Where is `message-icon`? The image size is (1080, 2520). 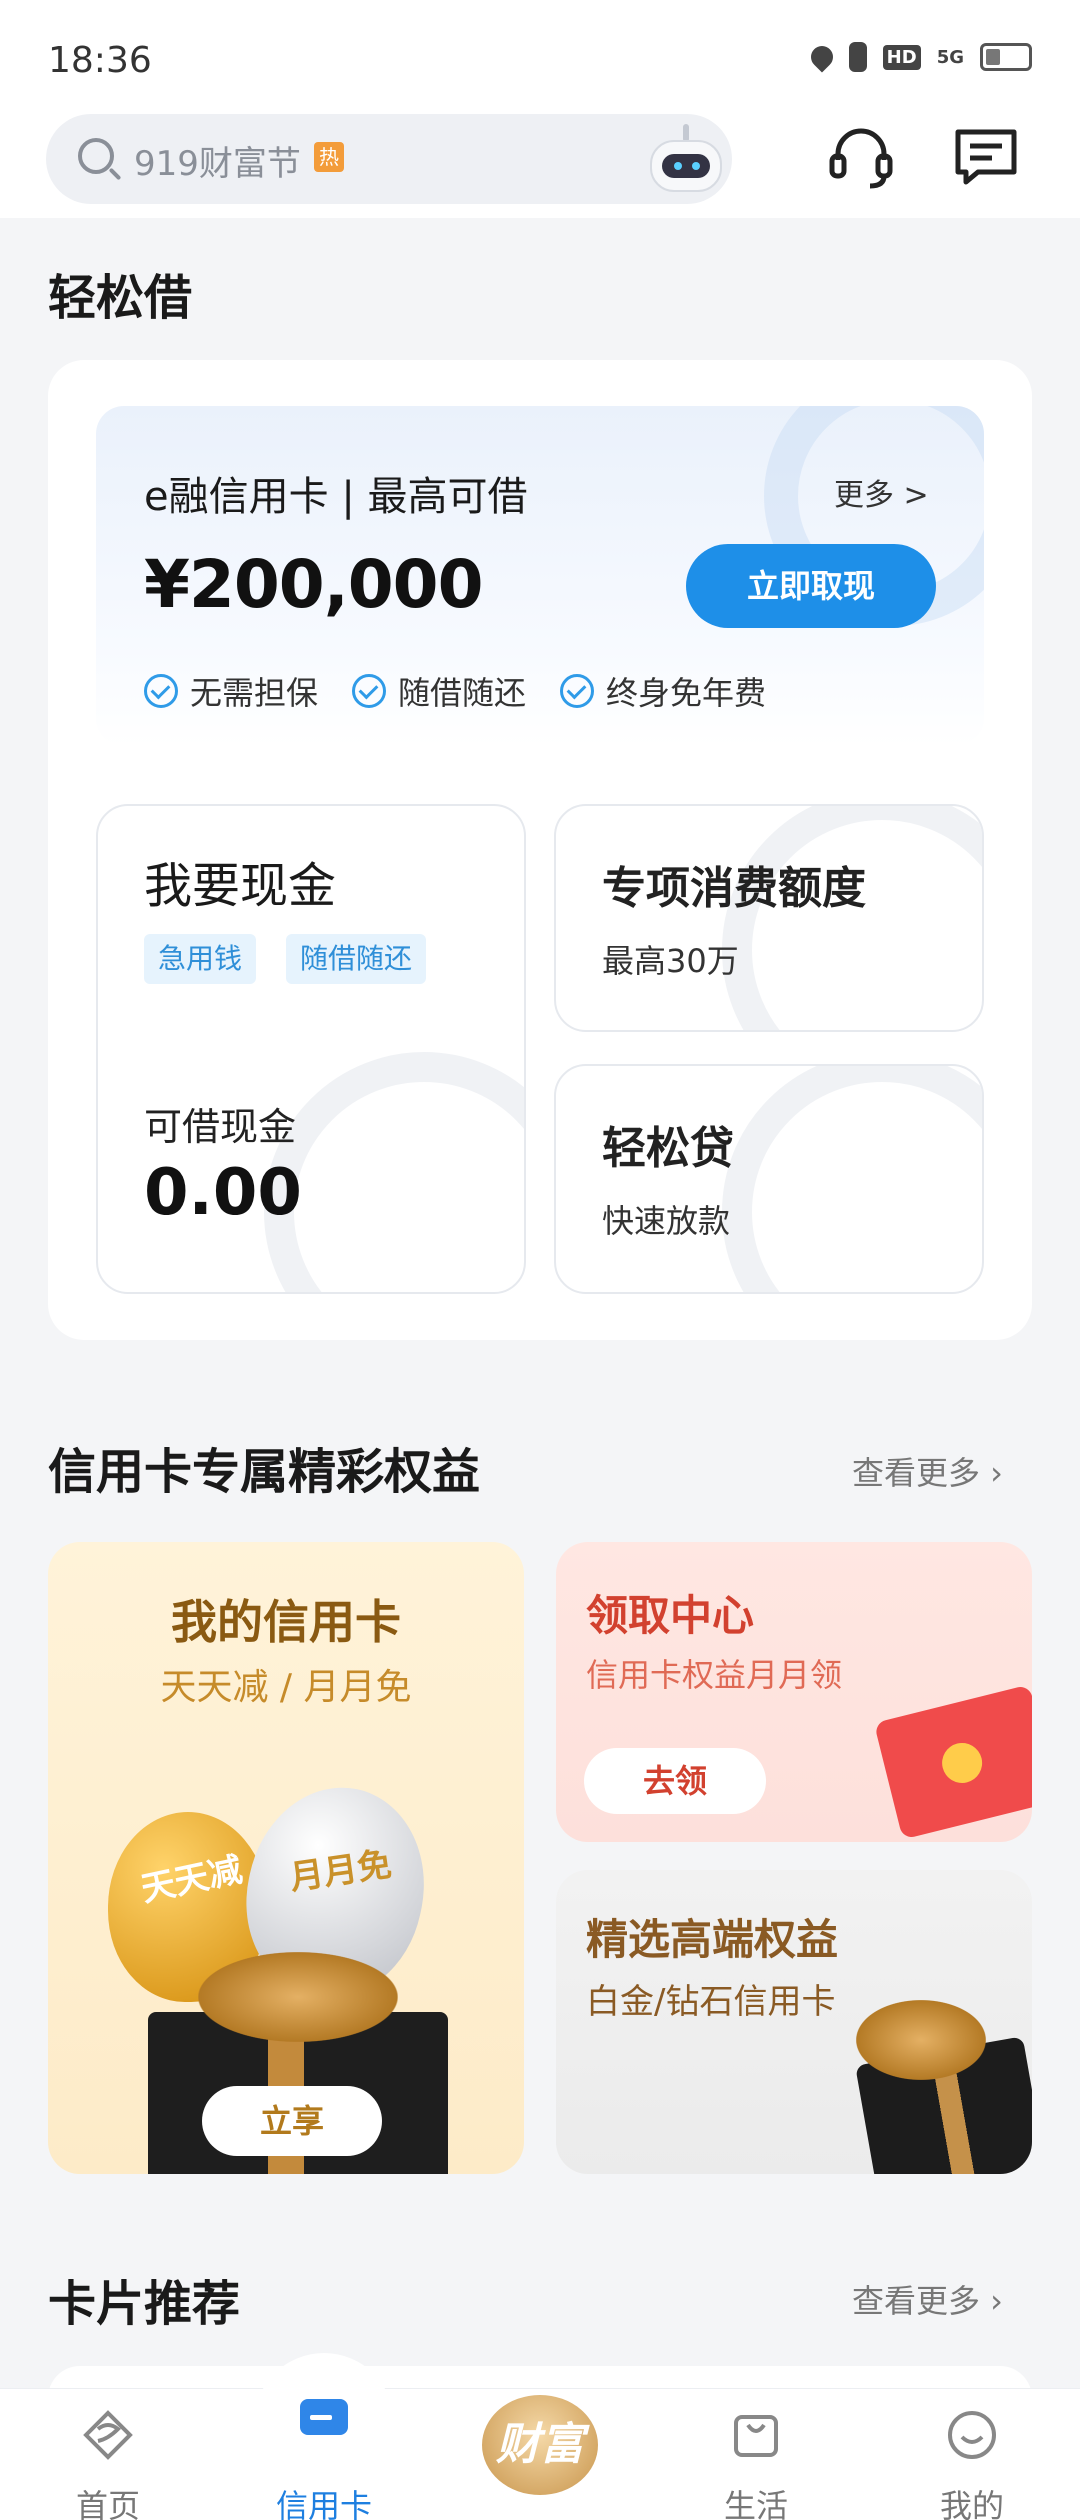 message-icon is located at coordinates (986, 157).